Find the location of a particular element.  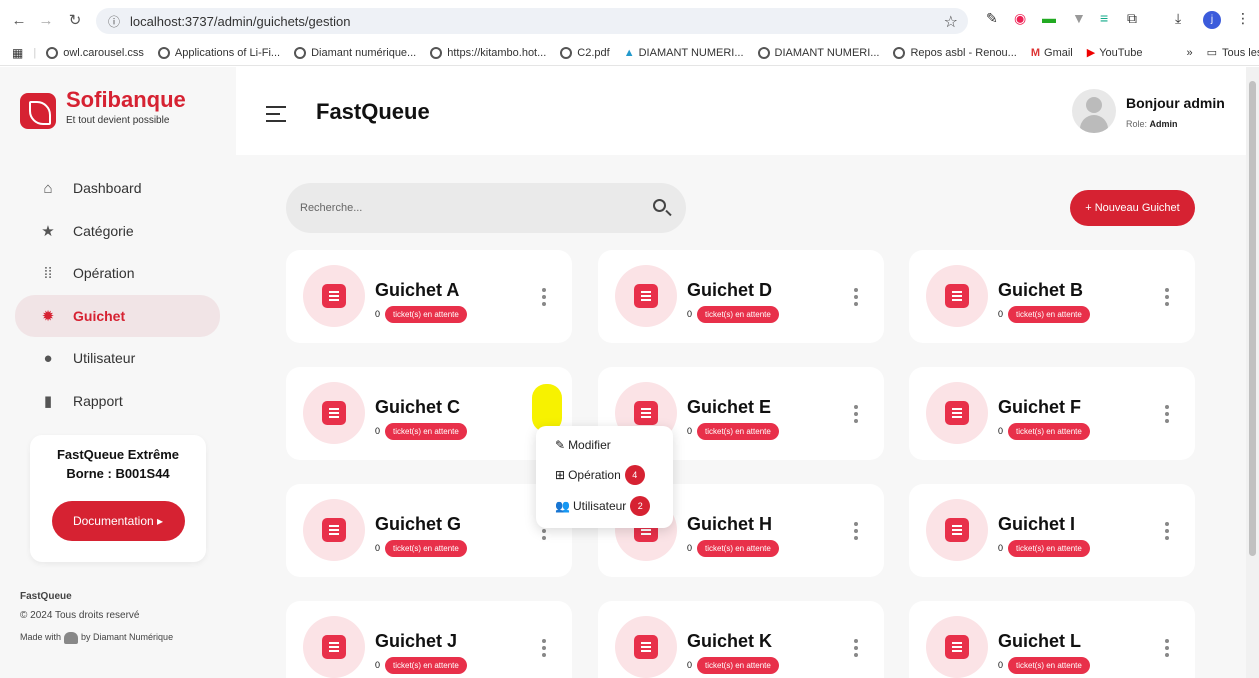

bookmark-item: ▶ YouTube is located at coordinates (1114, 53).